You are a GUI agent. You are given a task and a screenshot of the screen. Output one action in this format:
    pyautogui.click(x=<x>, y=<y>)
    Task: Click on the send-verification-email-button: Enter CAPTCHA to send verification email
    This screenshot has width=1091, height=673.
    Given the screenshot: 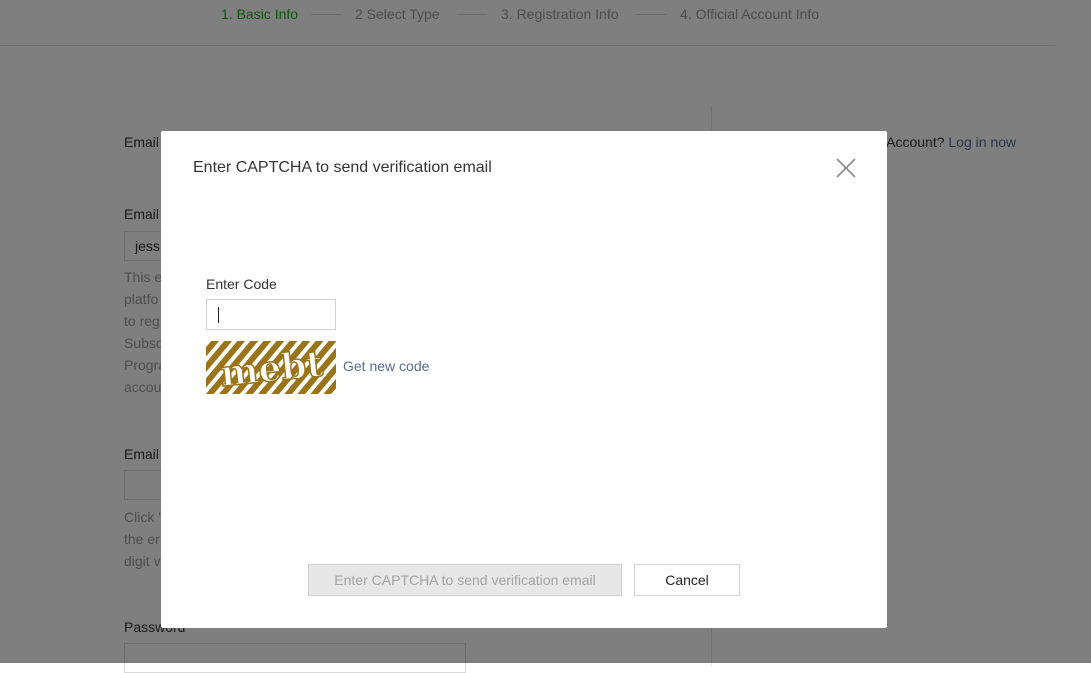 What is the action you would take?
    pyautogui.click(x=465, y=580)
    